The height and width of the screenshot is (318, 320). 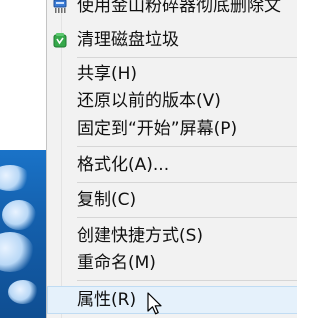 I want to click on menu-item-rename: 重命名(M), so click(x=172, y=263).